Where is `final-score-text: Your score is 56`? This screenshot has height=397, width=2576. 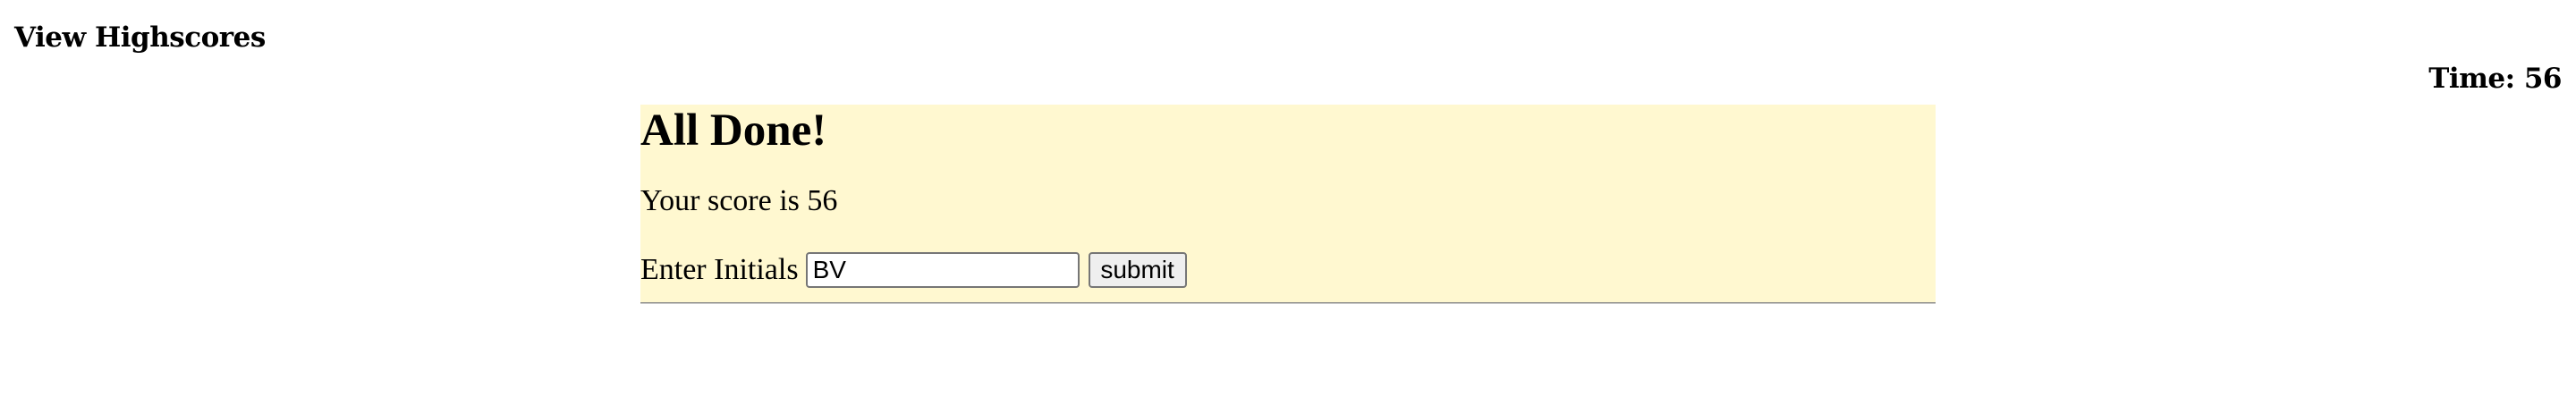
final-score-text: Your score is 56 is located at coordinates (739, 200).